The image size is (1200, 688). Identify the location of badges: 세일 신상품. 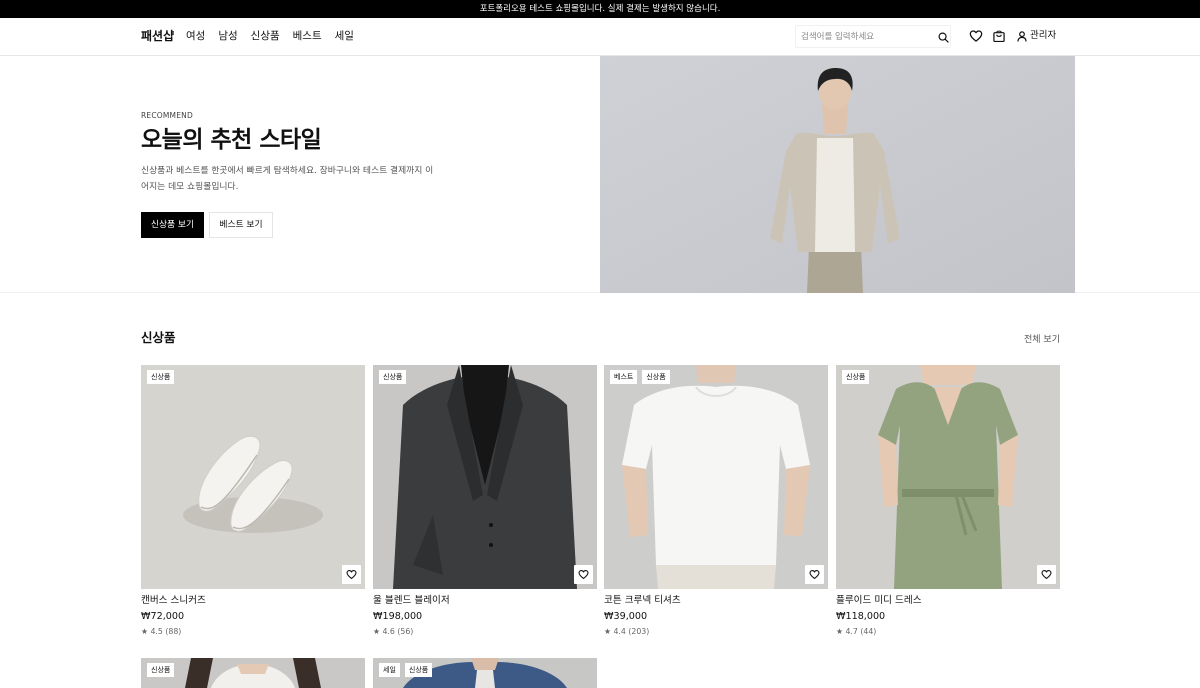
(406, 670).